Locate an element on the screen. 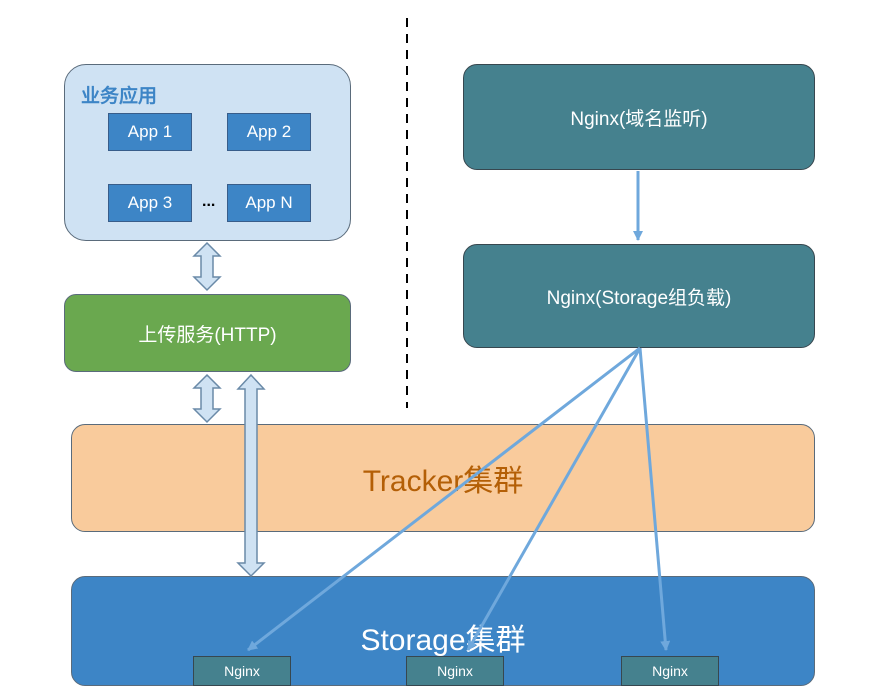 The width and height of the screenshot is (886, 696). upload-service-label: 上传服务(HTTP) is located at coordinates (207, 335).